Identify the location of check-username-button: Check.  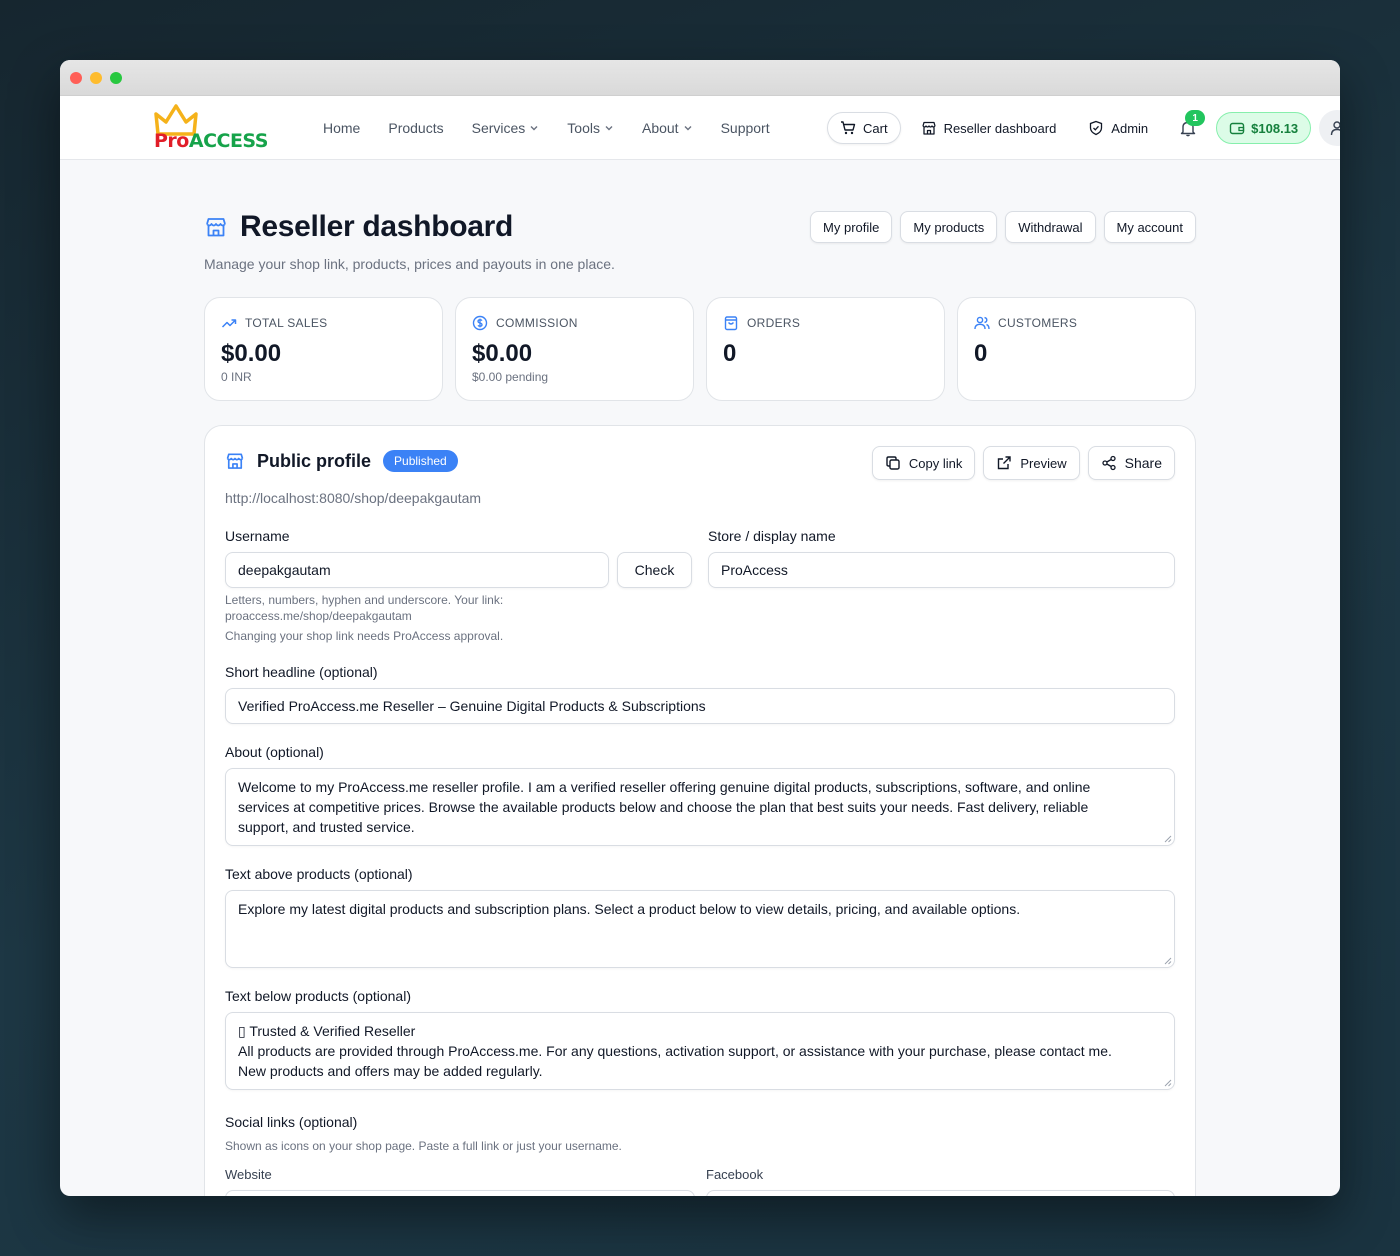
(654, 570).